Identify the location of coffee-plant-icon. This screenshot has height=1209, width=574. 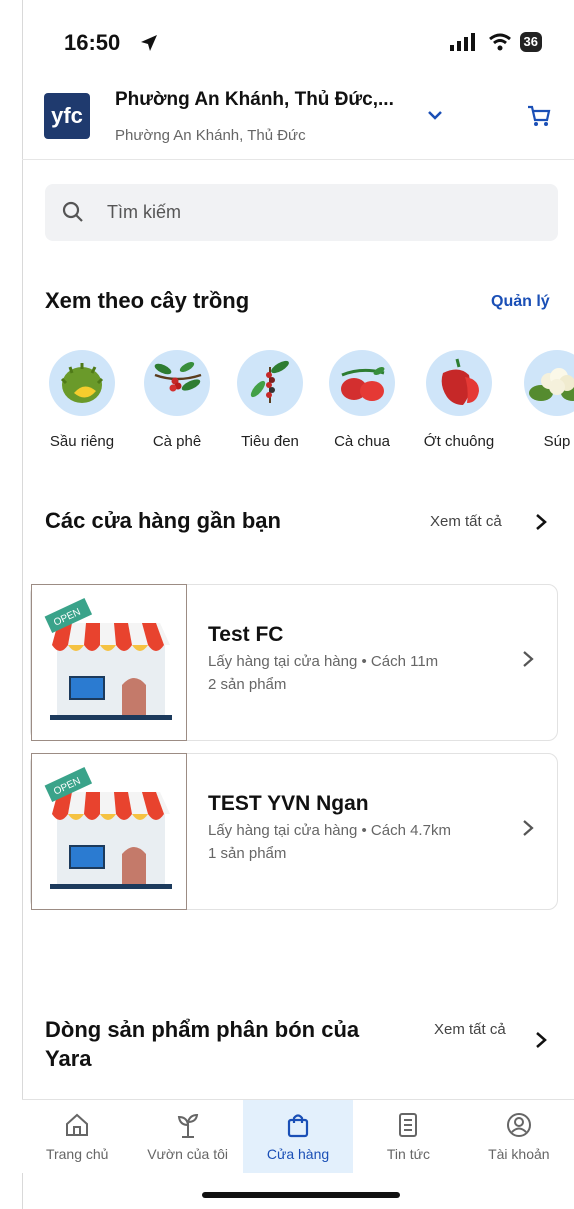
(177, 383).